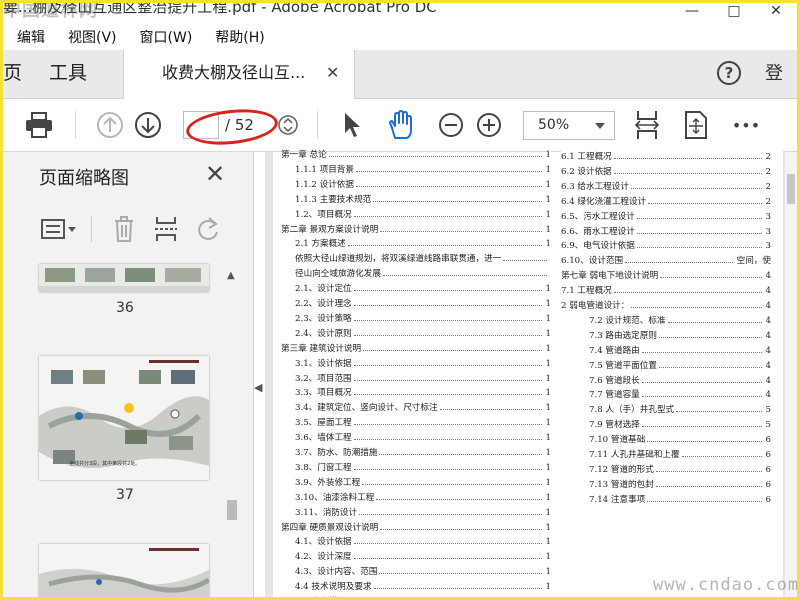  I want to click on toc-entry: 3.9、外装修工程 1, so click(423, 482).